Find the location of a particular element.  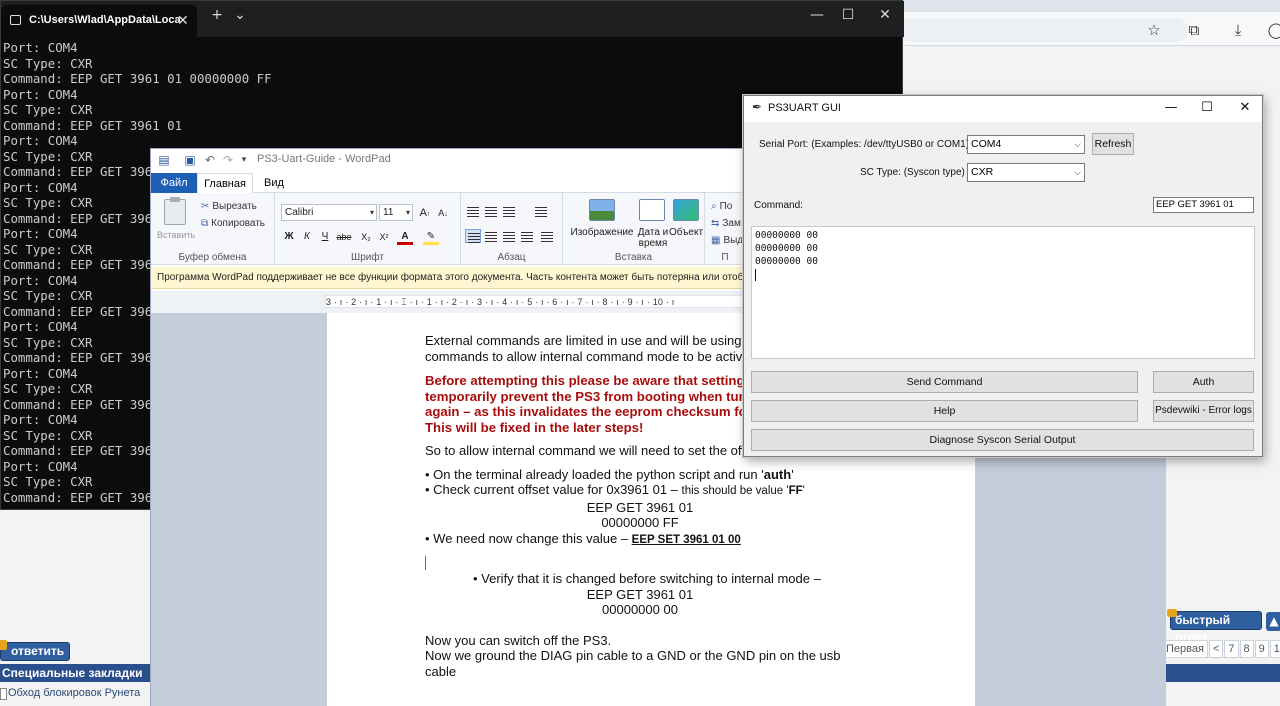

quick-reply-button: быстрый ответ is located at coordinates (1214, 626).